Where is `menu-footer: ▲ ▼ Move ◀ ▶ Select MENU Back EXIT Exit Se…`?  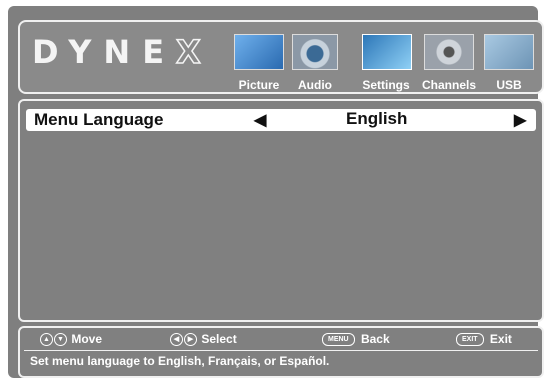 menu-footer: ▲ ▼ Move ◀ ▶ Select MENU Back EXIT Exit Se… is located at coordinates (281, 352).